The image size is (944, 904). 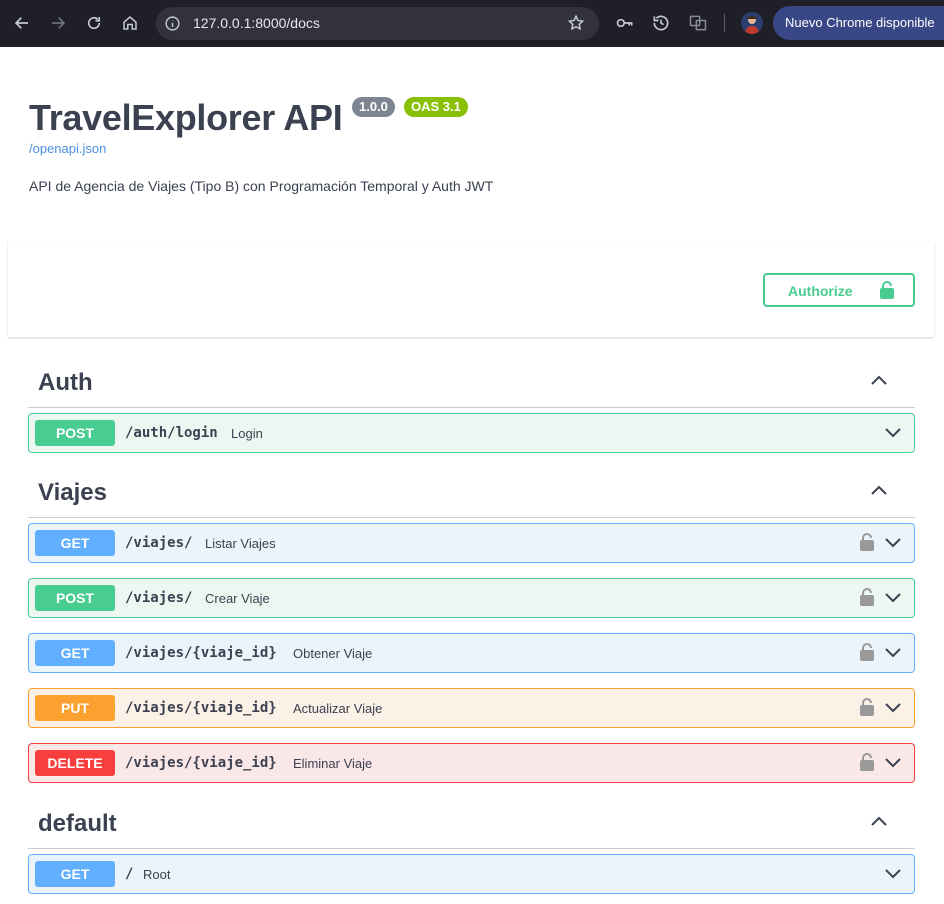 What do you see at coordinates (471, 708) in the screenshot?
I see `operation-put-row: PUT/viajes/{viaje_id} Actualizar Viaje` at bounding box center [471, 708].